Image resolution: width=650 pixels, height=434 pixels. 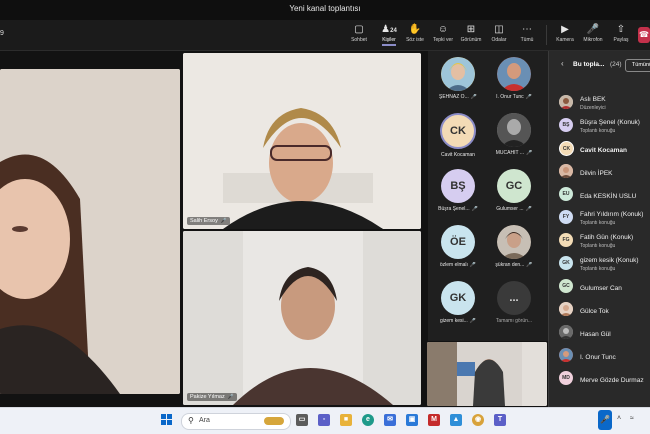 I want to click on participant-name-label: Pakize Yılmaz 🎤, so click(x=212, y=397).